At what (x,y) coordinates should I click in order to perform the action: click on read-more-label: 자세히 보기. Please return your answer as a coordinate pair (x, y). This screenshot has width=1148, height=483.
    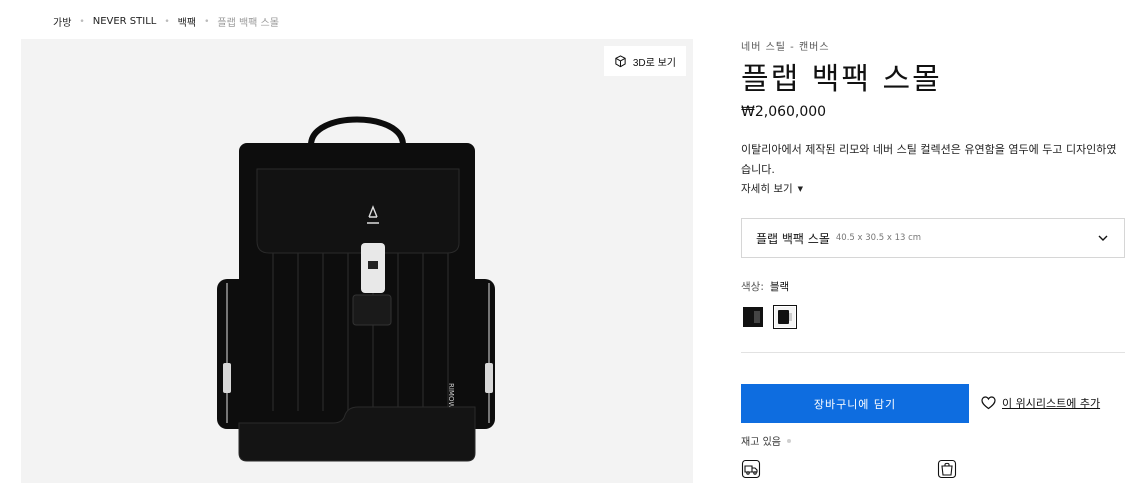
    Looking at the image, I should click on (767, 189).